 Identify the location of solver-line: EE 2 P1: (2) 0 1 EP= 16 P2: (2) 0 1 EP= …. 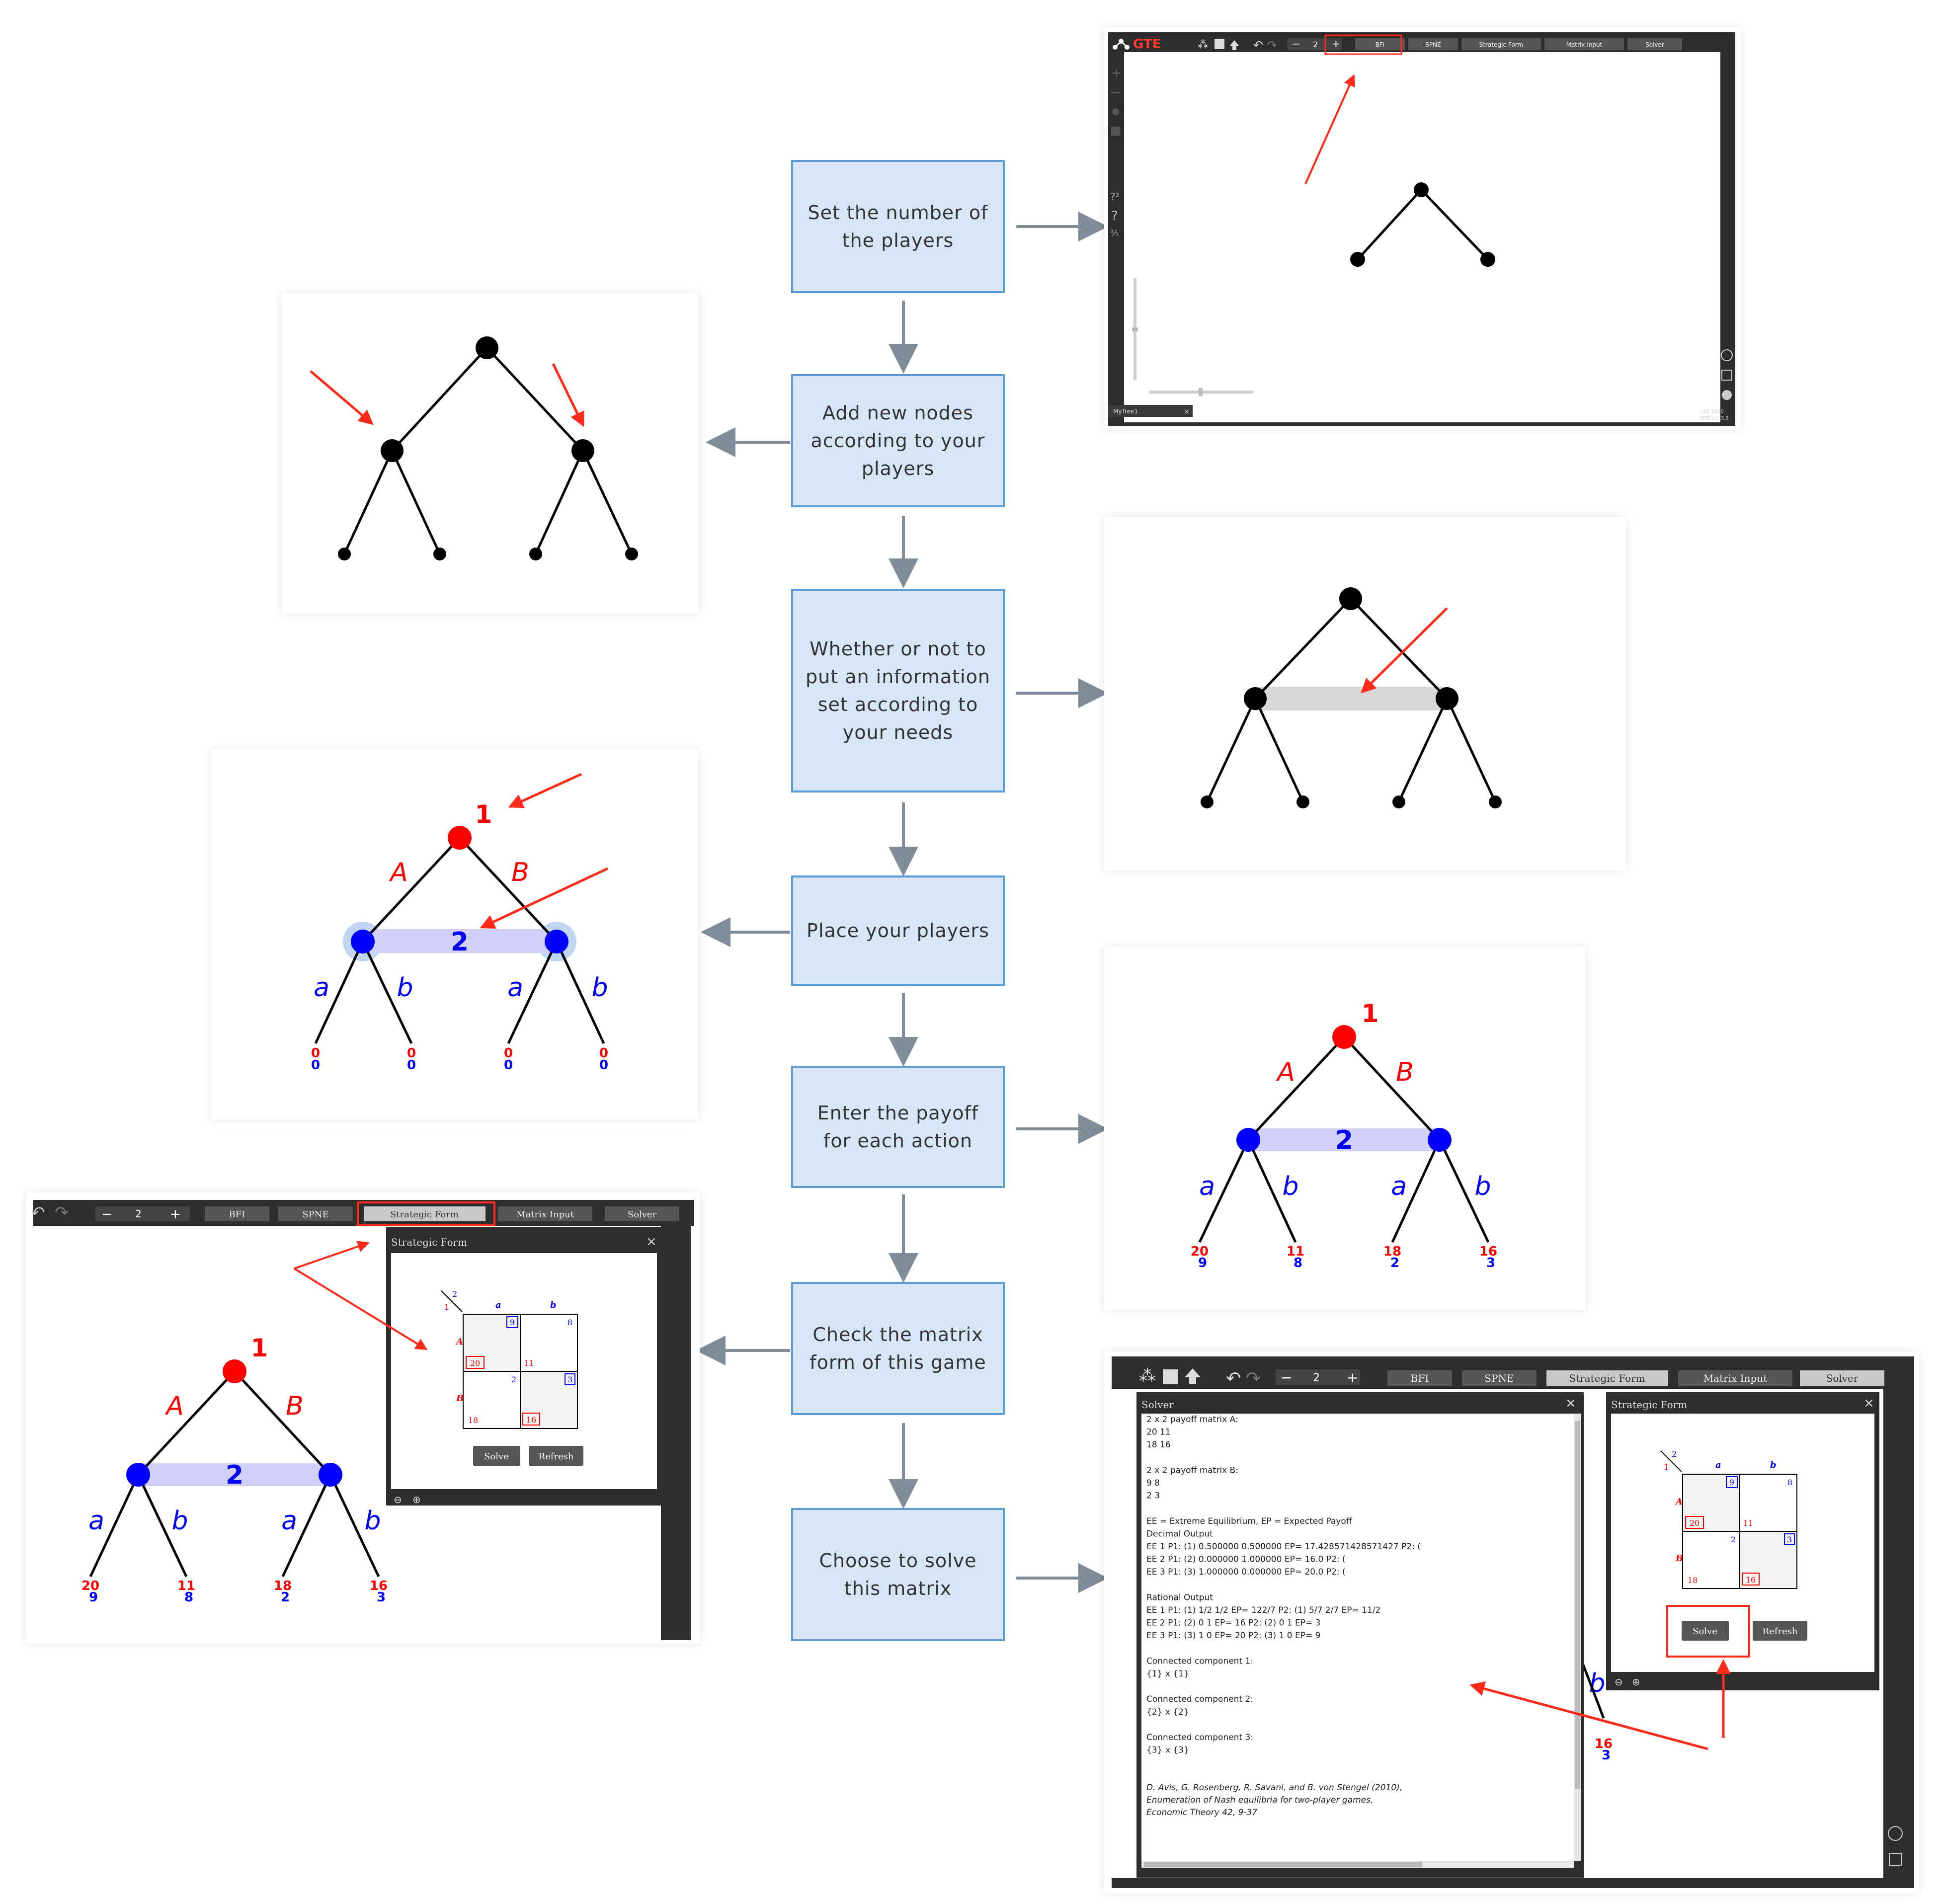
(1233, 1623).